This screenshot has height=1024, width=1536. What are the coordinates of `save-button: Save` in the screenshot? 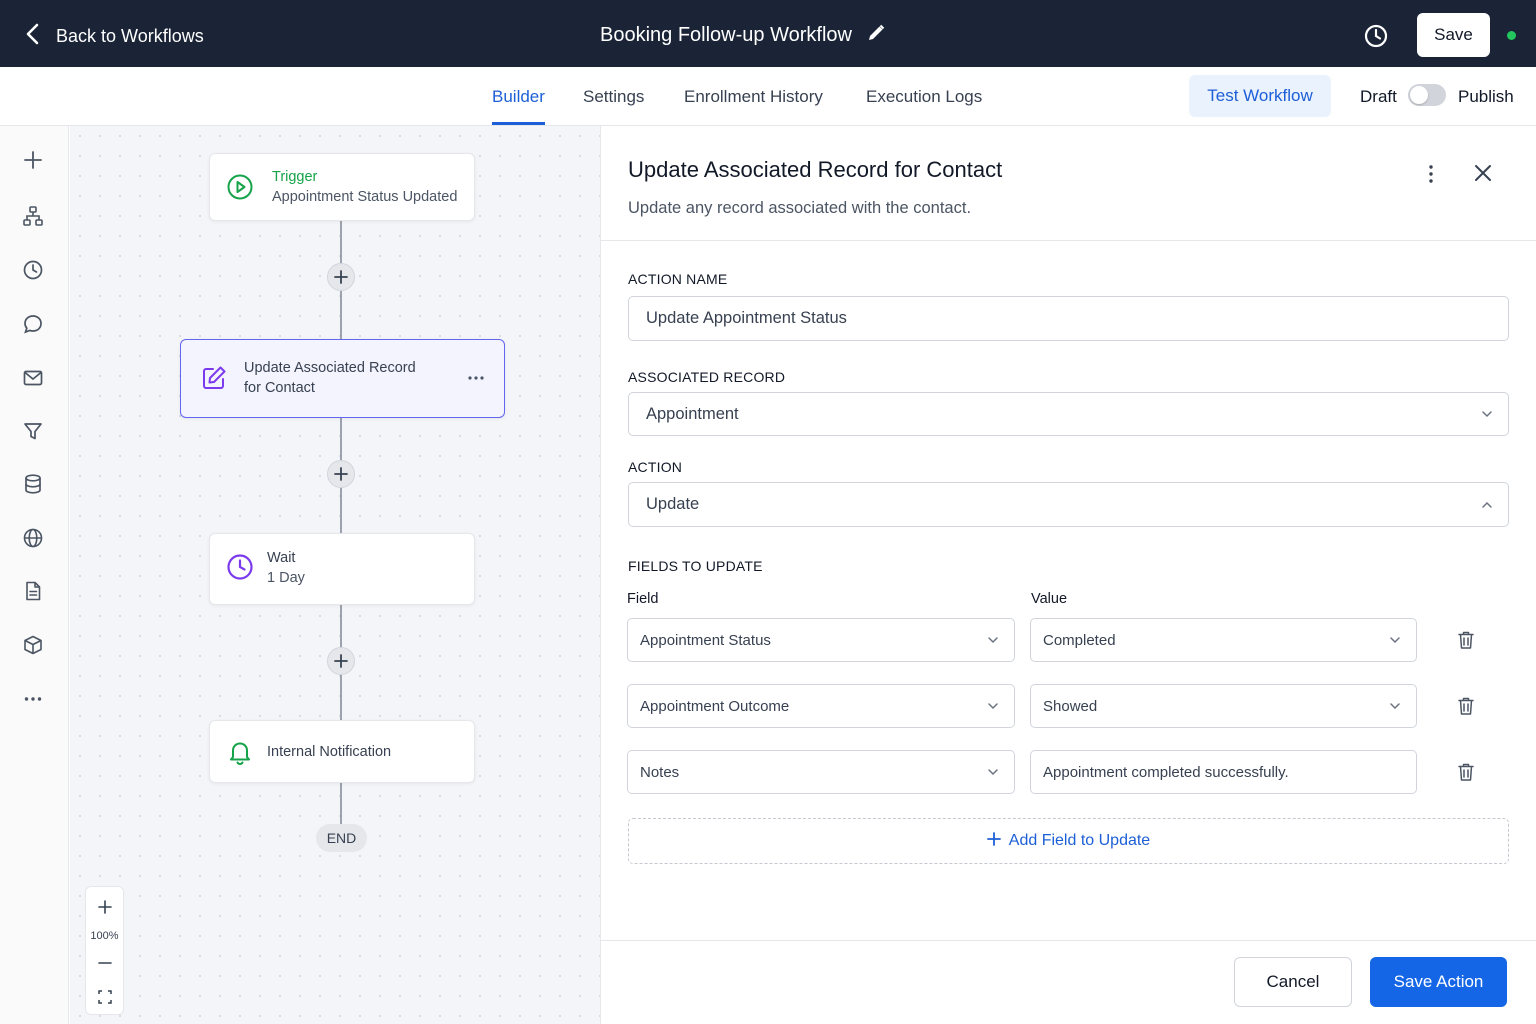 It's located at (1453, 35).